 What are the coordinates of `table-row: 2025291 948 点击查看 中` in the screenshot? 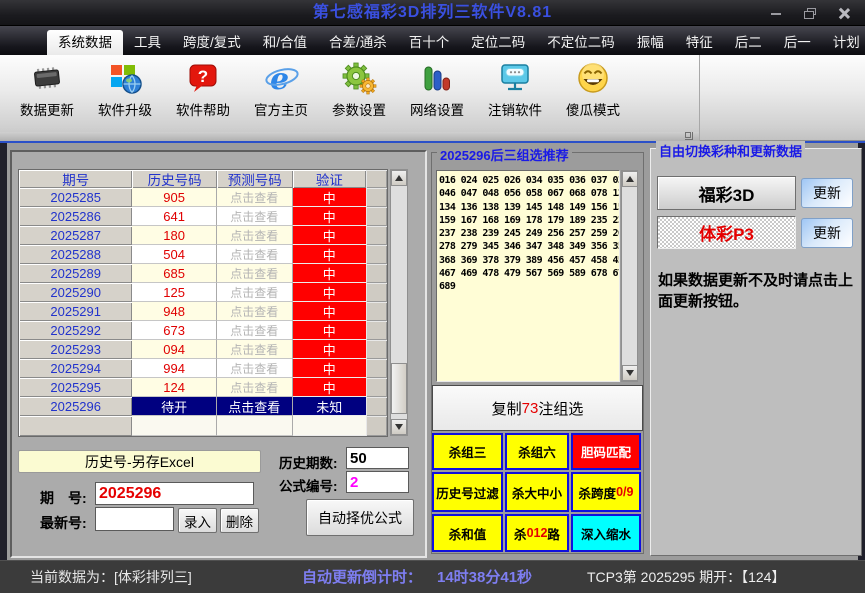 It's located at (203, 311).